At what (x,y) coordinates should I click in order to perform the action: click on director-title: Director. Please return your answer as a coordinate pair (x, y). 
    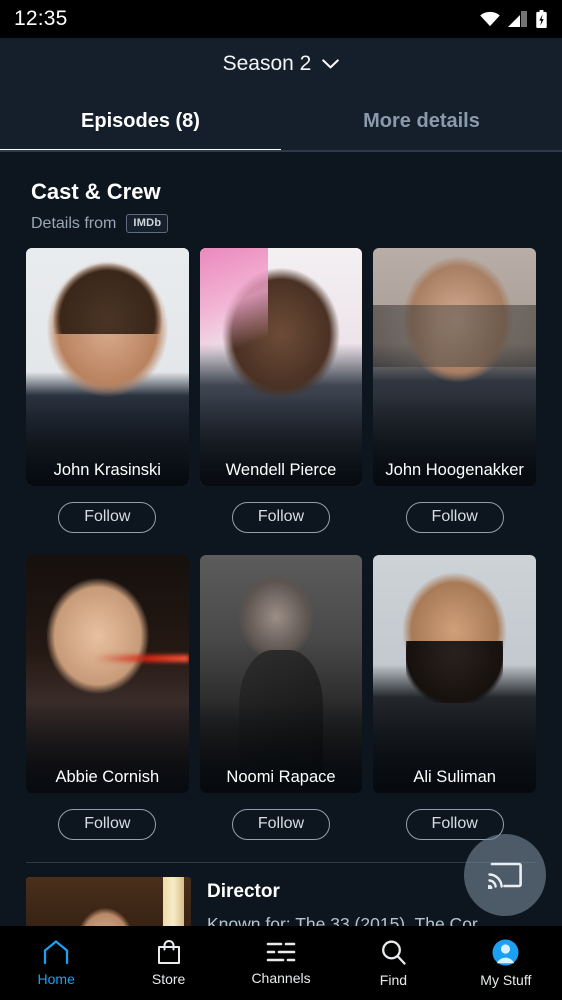
    Looking at the image, I should click on (243, 891).